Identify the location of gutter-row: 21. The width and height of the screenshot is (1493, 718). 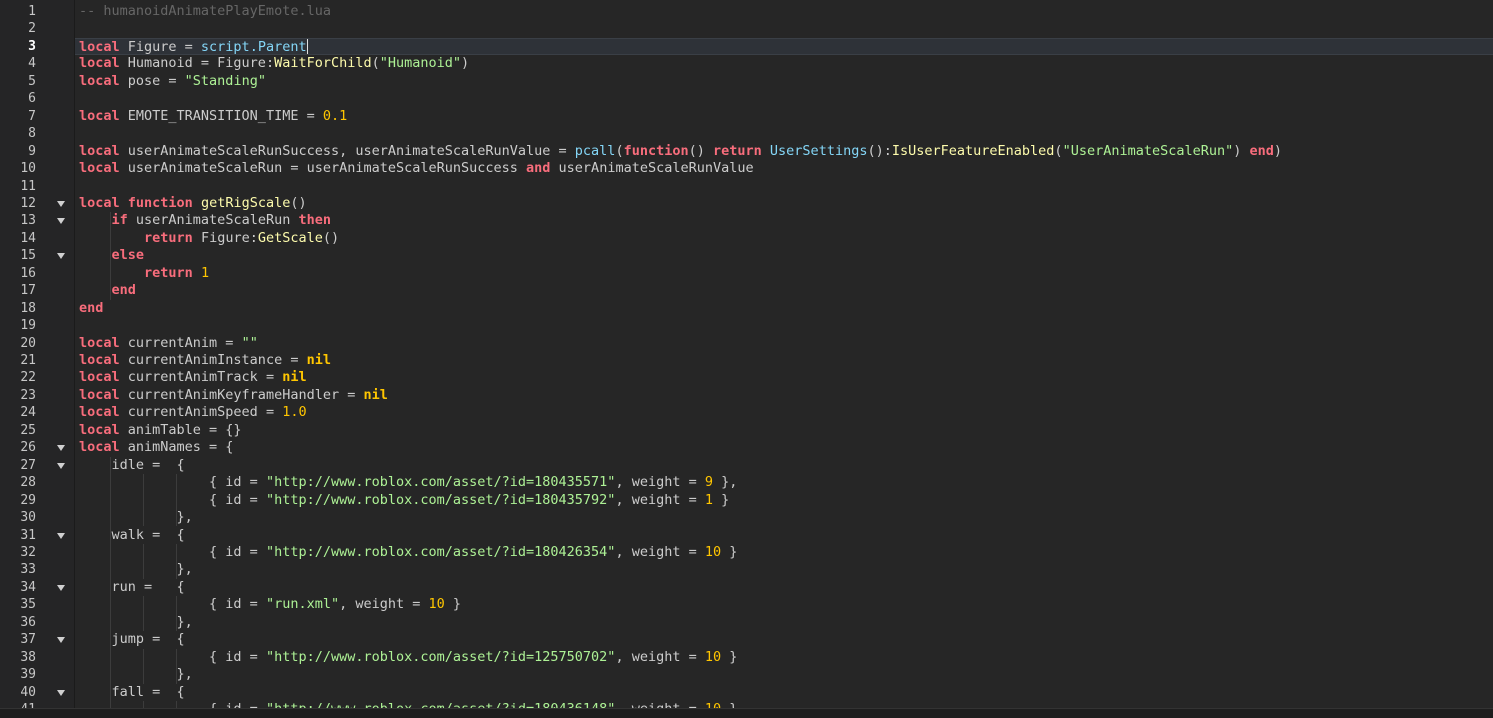
(37, 360).